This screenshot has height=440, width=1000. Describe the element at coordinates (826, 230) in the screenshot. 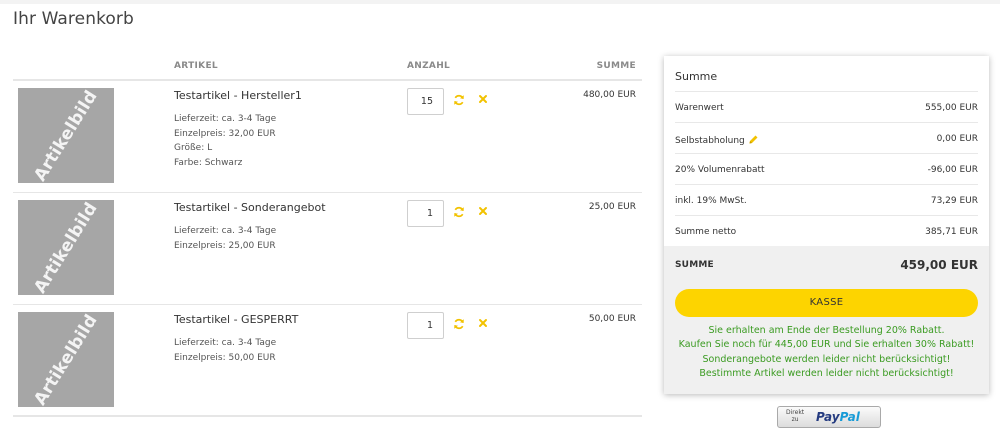

I see `summary-row-net: Summe netto 385,71 EUR` at that location.